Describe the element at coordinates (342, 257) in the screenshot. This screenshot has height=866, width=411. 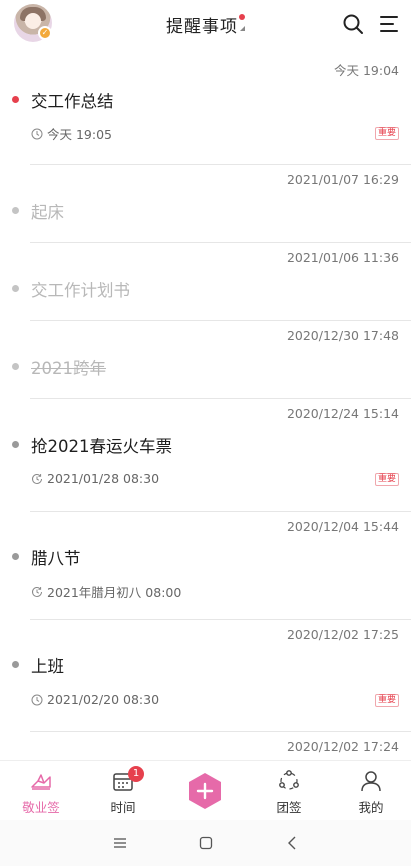
I see `item-created-time: 2021/01/06 11:36` at that location.